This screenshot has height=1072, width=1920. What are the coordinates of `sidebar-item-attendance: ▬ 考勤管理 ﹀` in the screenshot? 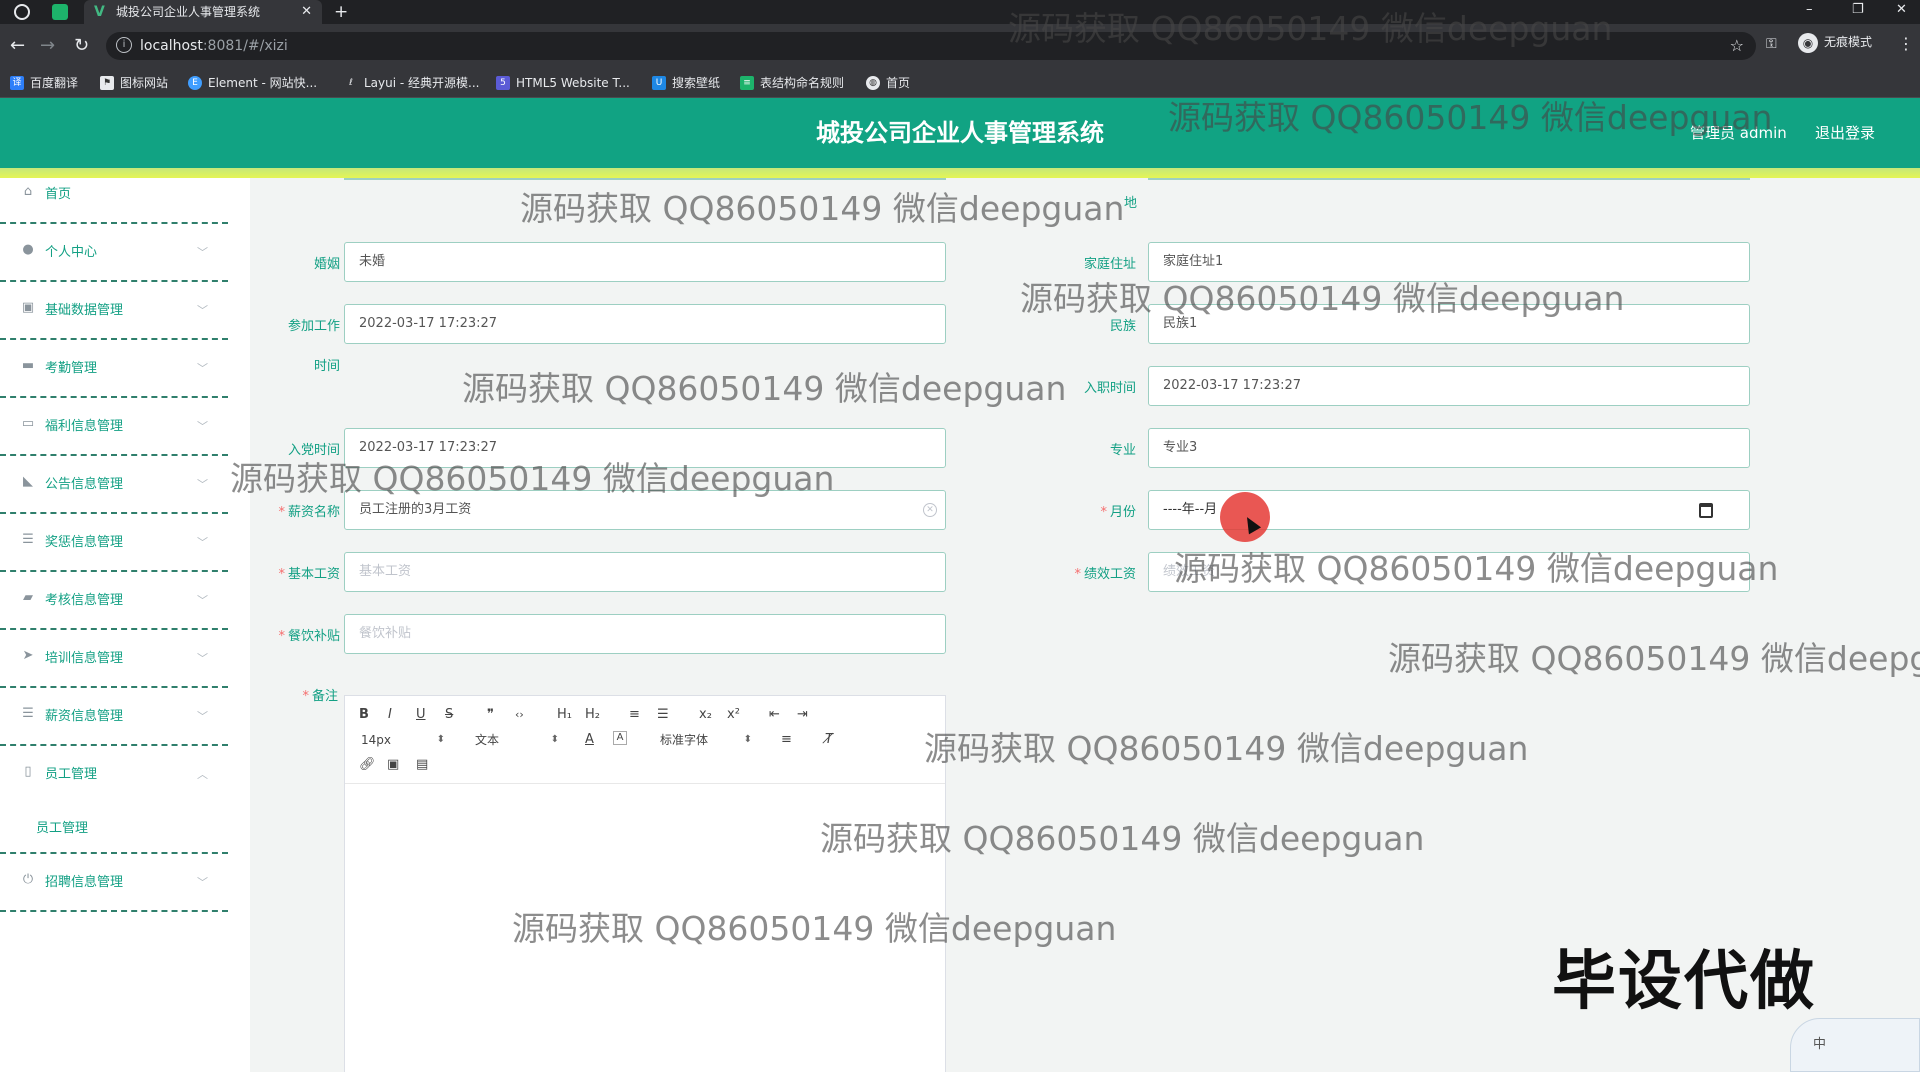 It's located at (114, 369).